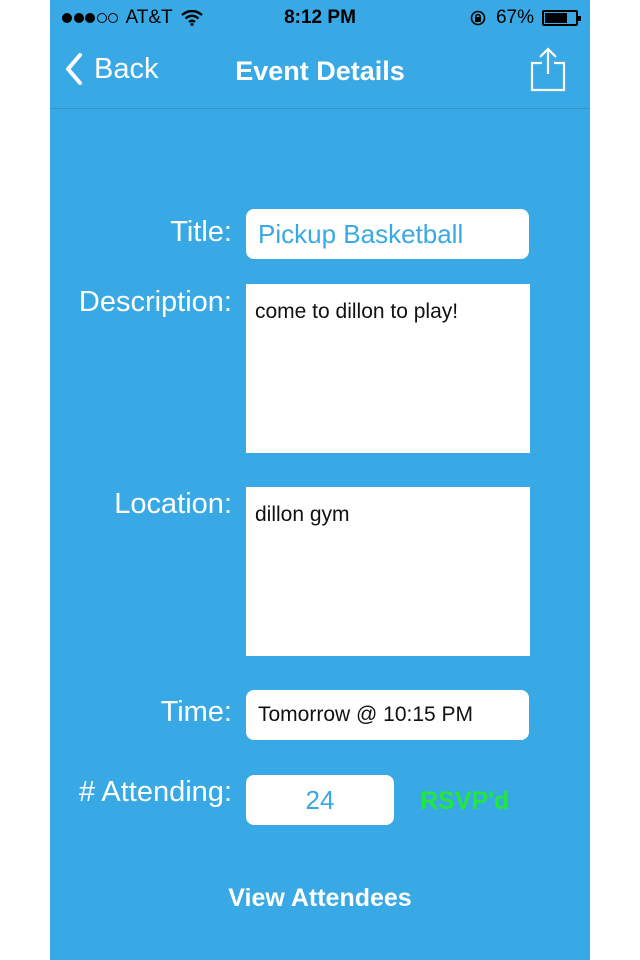 Image resolution: width=640 pixels, height=960 pixels. Describe the element at coordinates (320, 898) in the screenshot. I see `view-attendees-button: View Attendees` at that location.